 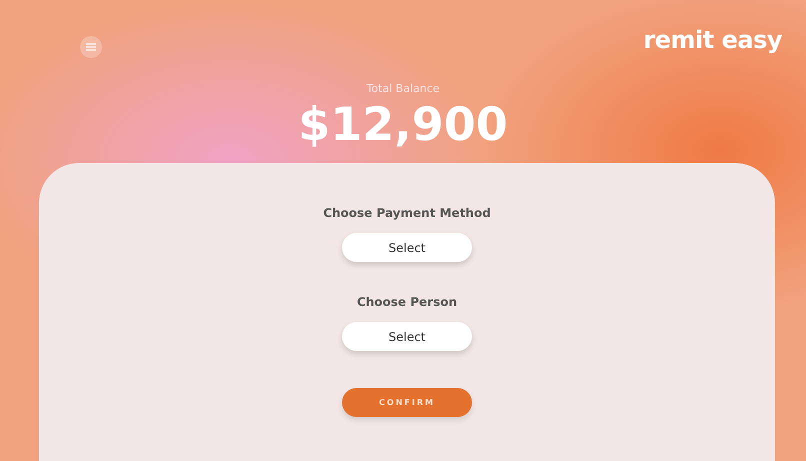 I want to click on menu-icon, so click(x=91, y=47).